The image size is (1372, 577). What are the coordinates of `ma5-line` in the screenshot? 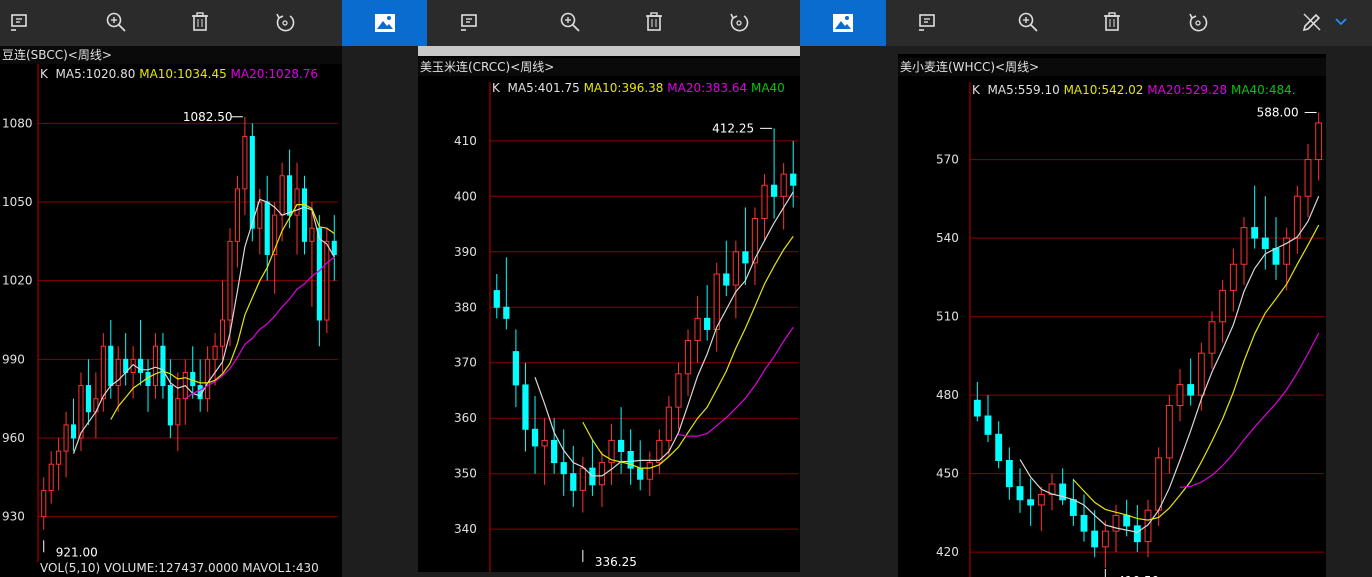 It's located at (1169, 364).